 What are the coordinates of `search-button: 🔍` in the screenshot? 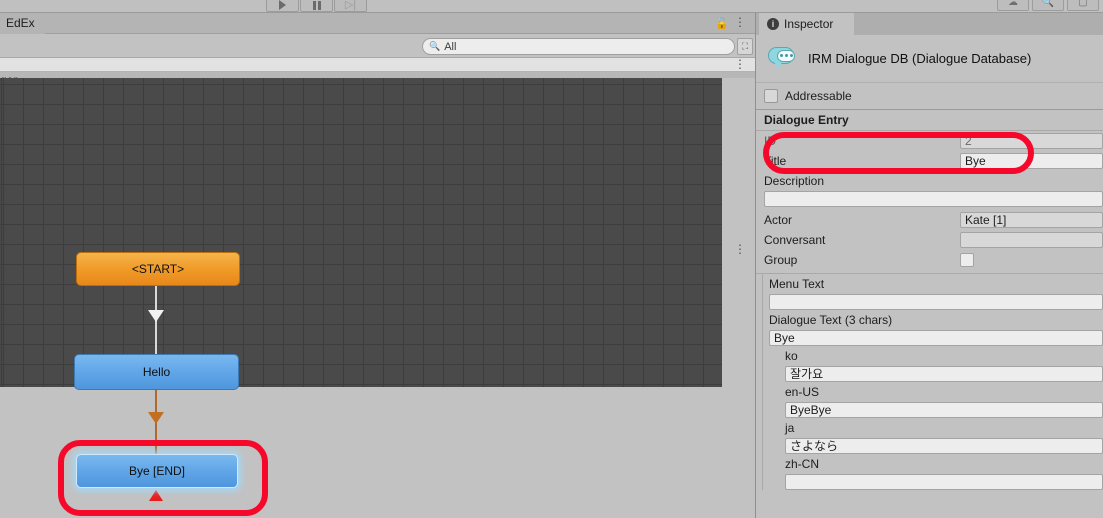 It's located at (1048, 5).